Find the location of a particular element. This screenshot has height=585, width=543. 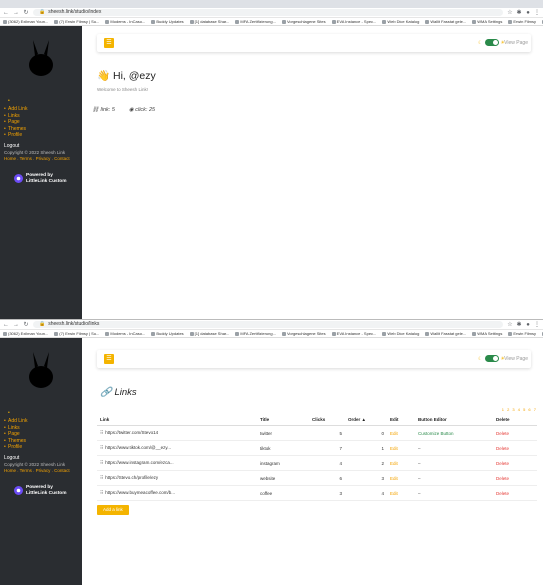

tab-strip is located at coordinates (271, 4).